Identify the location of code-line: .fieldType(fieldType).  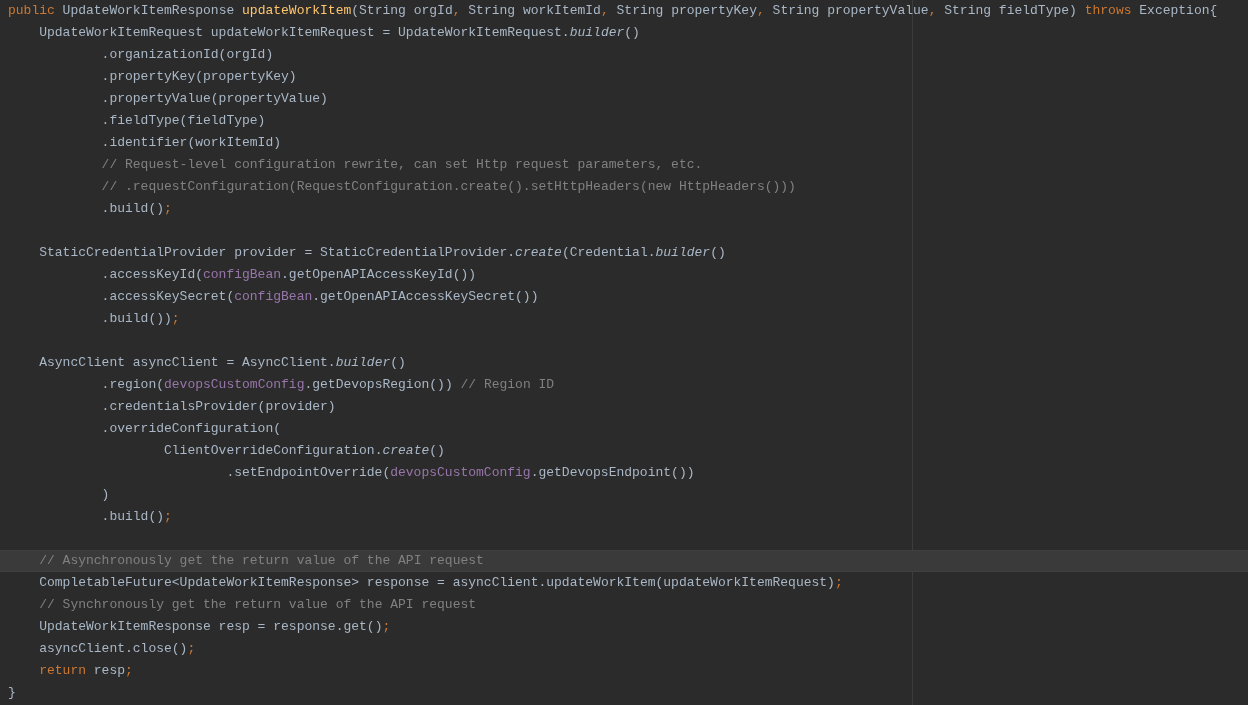
(183, 121).